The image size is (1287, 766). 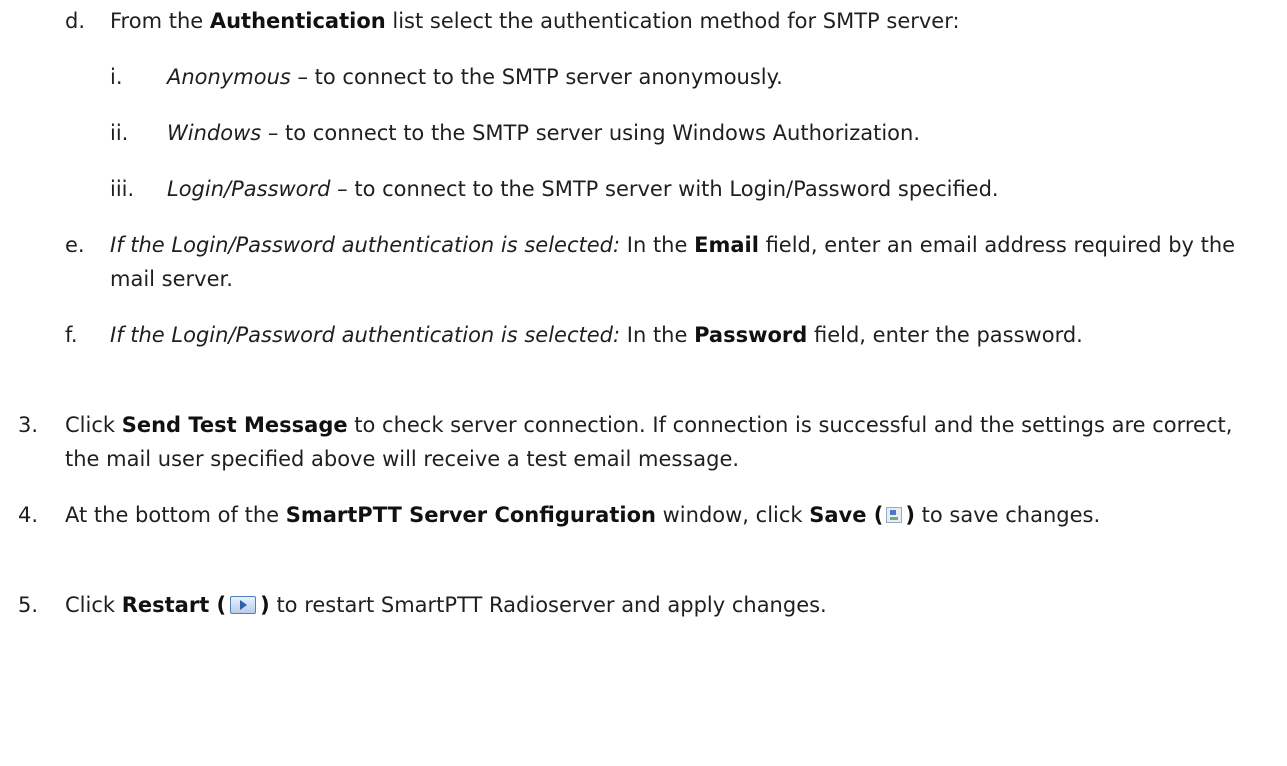 I want to click on anonymous-option: Anonymous, so click(x=229, y=77).